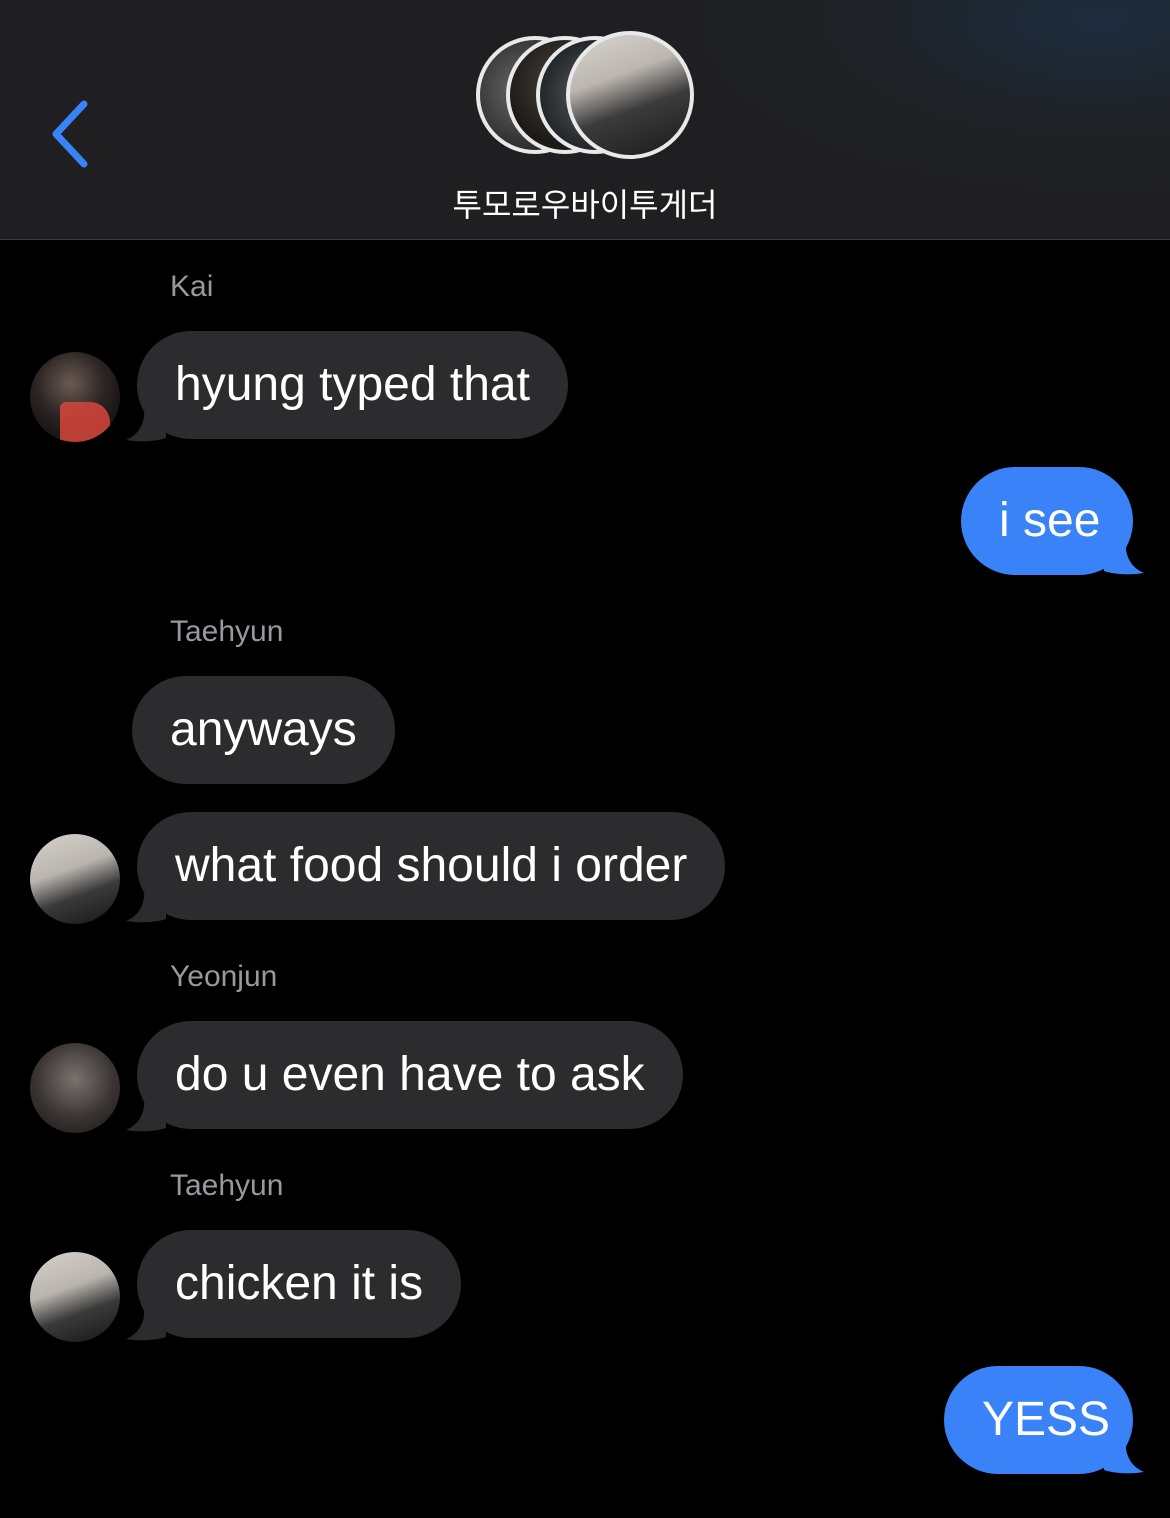 Image resolution: width=1170 pixels, height=1518 pixels. I want to click on message-bubble: chicken it is, so click(299, 1284).